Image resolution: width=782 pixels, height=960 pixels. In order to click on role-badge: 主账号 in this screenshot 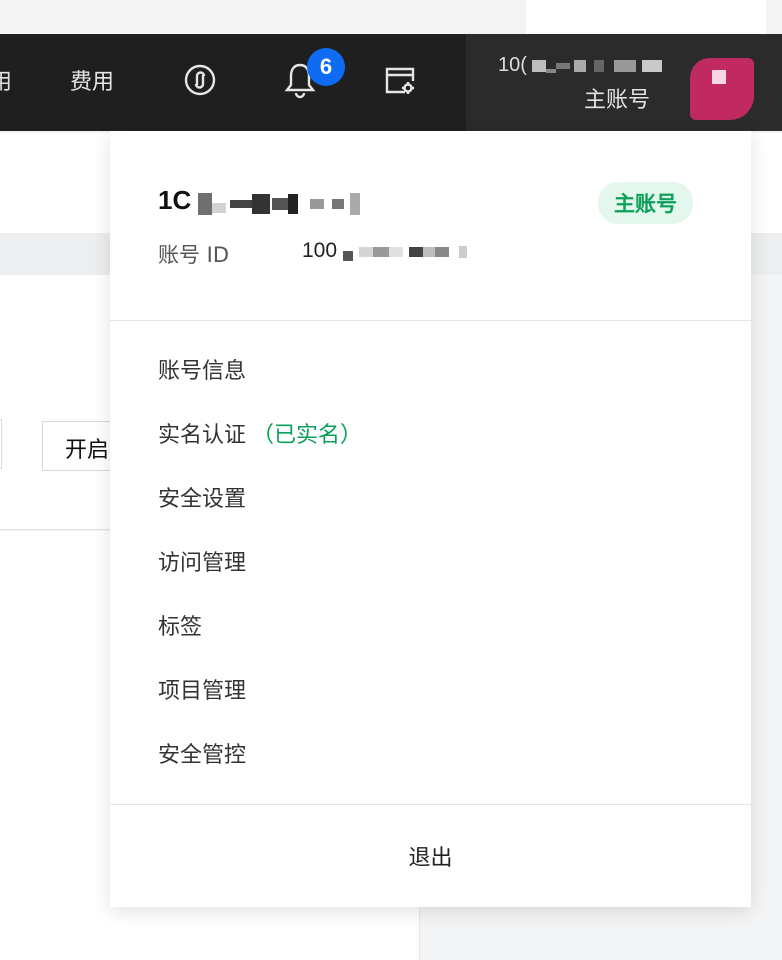, I will do `click(645, 203)`.